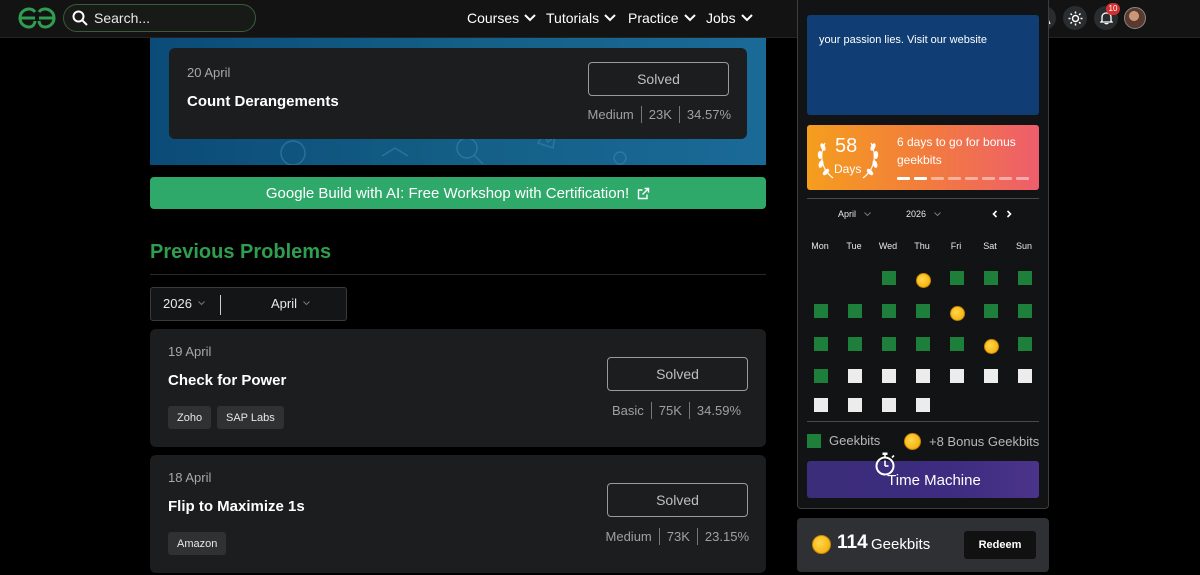 This screenshot has height=575, width=1200. Describe the element at coordinates (923, 214) in the screenshot. I see `calendar-year-select: 2026` at that location.